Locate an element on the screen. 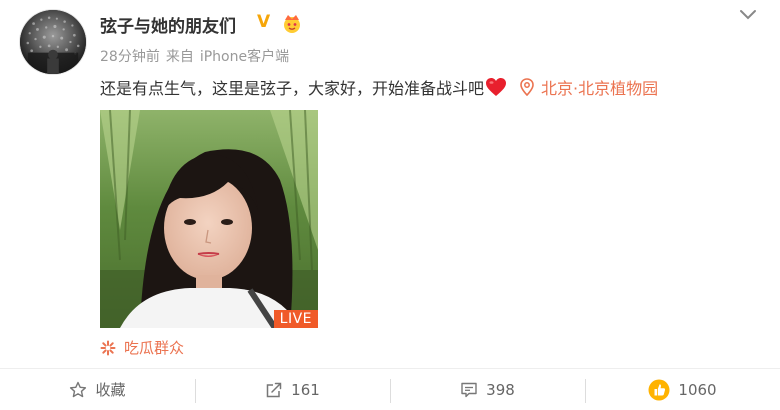 This screenshot has width=780, height=410. avatar-image is located at coordinates (53, 42).